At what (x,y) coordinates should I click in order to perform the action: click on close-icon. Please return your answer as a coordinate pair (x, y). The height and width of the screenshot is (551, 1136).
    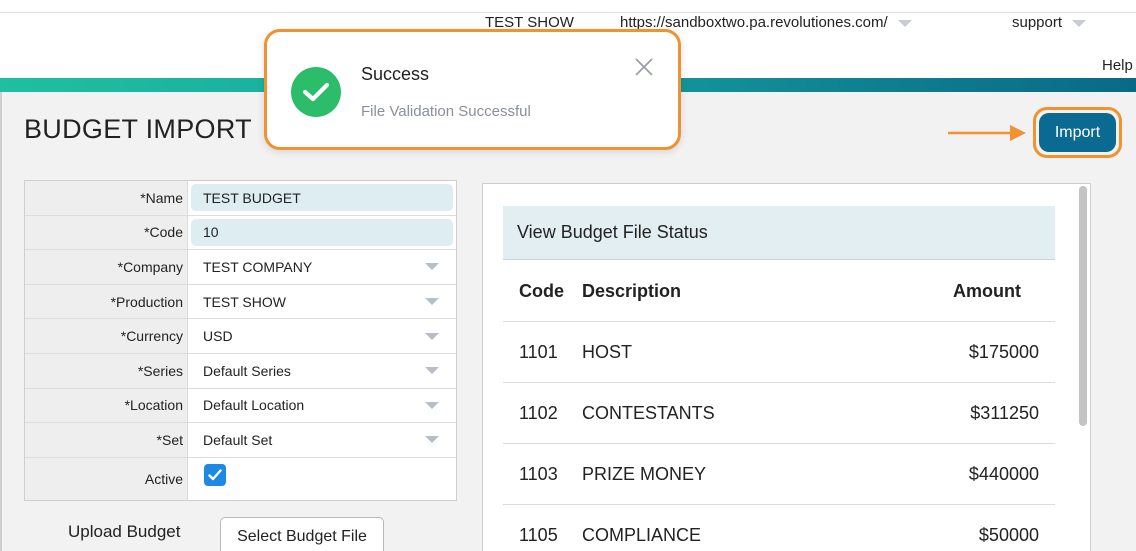
    Looking at the image, I should click on (644, 67).